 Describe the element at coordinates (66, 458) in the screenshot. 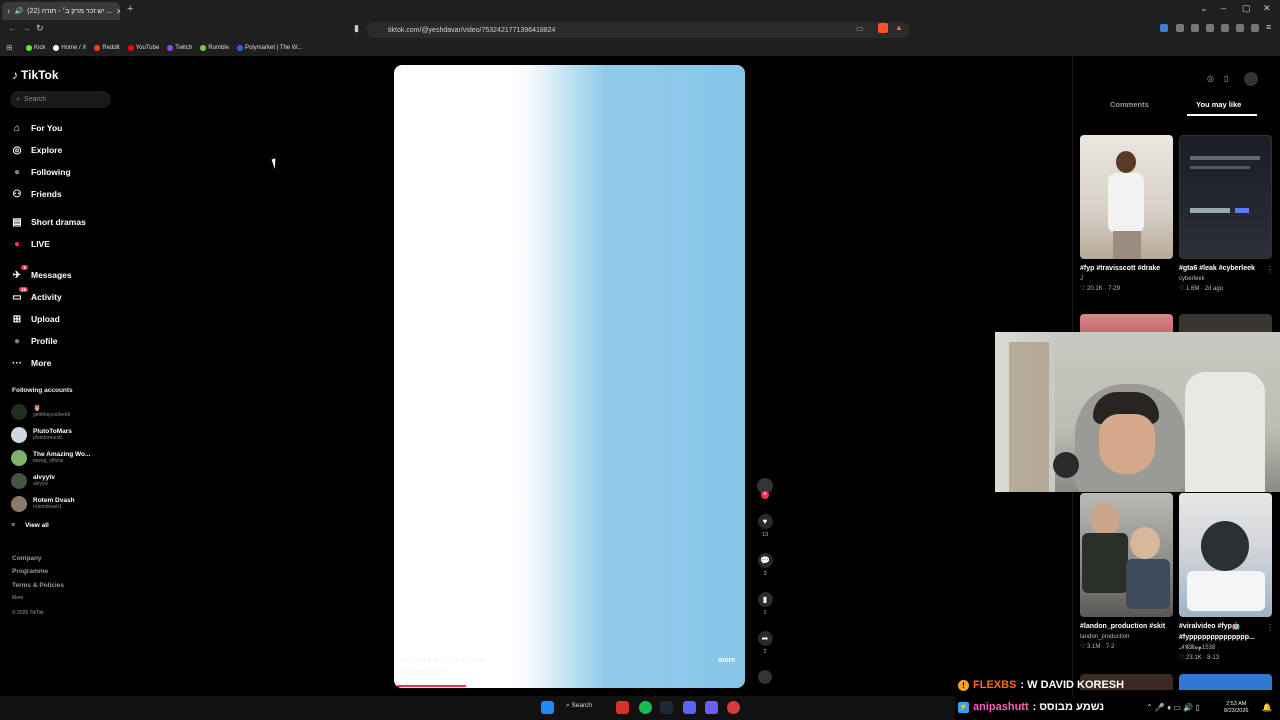

I see `following-account: The Amazing Wo... tawog_official` at that location.